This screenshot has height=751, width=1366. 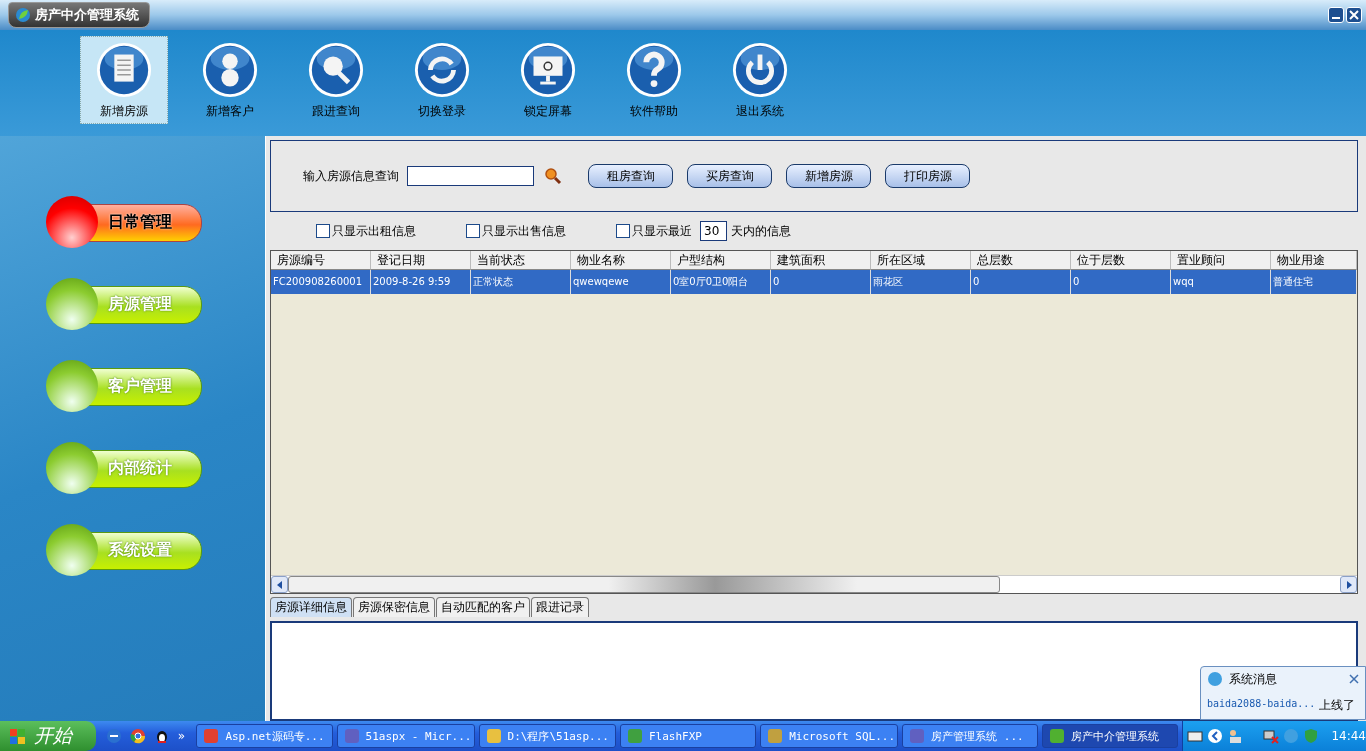 What do you see at coordinates (921, 260) in the screenshot?
I see `column-header: 所在区域` at bounding box center [921, 260].